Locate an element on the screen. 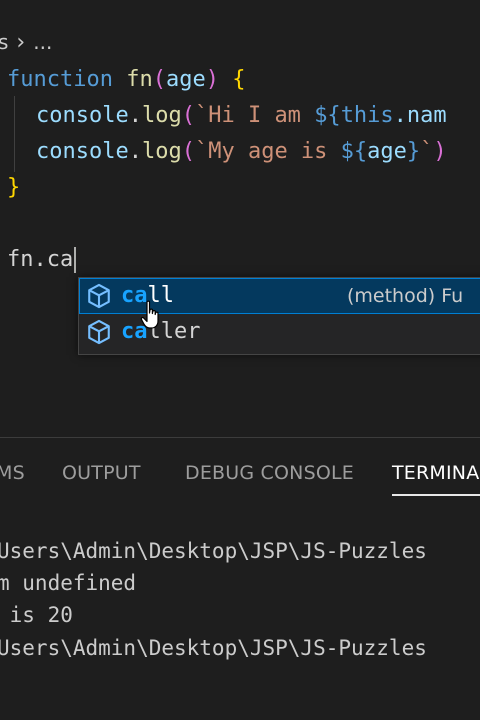 This screenshot has width=480, height=720. code-line-3: console.log(`My age is ${age}`) is located at coordinates (241, 152).